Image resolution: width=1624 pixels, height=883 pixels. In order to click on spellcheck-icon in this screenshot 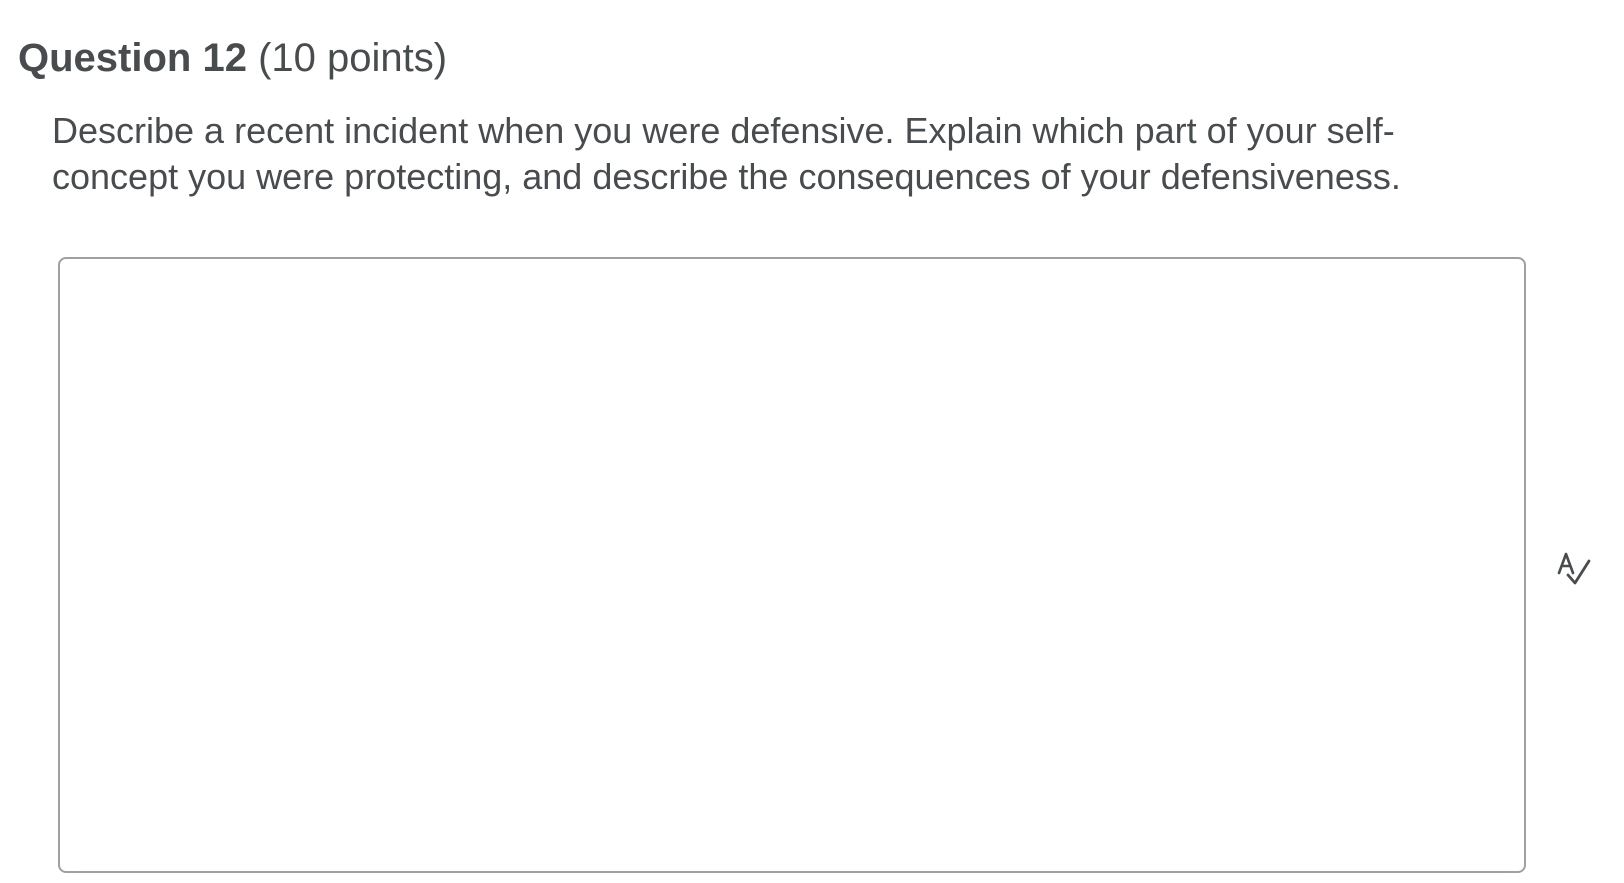, I will do `click(1574, 568)`.